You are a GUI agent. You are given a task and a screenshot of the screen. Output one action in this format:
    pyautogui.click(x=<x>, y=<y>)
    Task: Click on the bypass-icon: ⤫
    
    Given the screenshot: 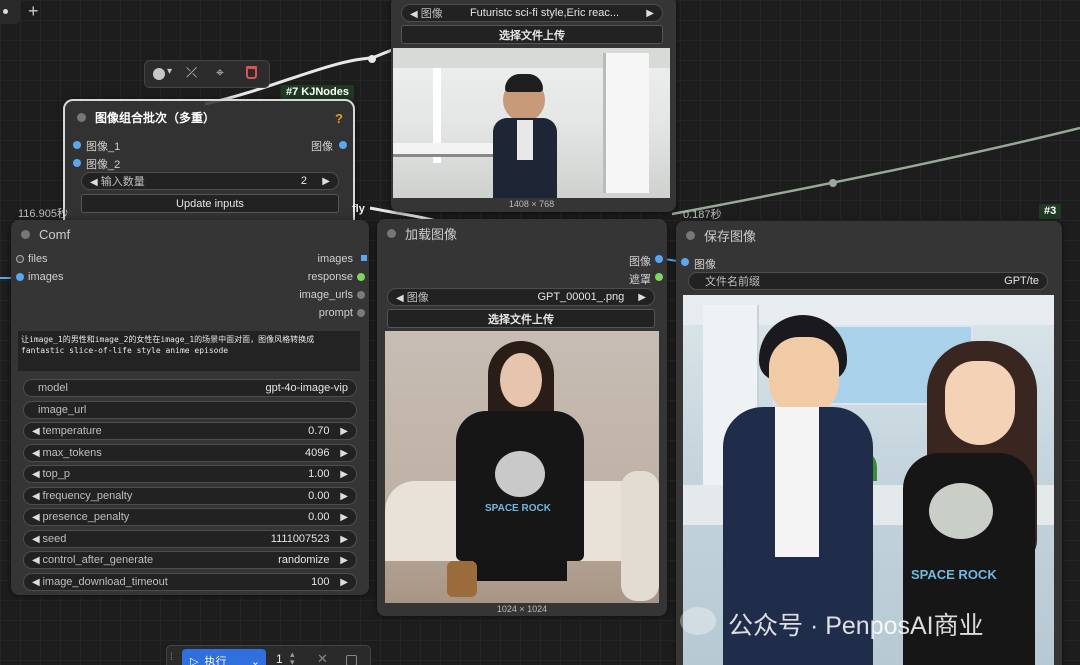 What is the action you would take?
    pyautogui.click(x=191, y=72)
    